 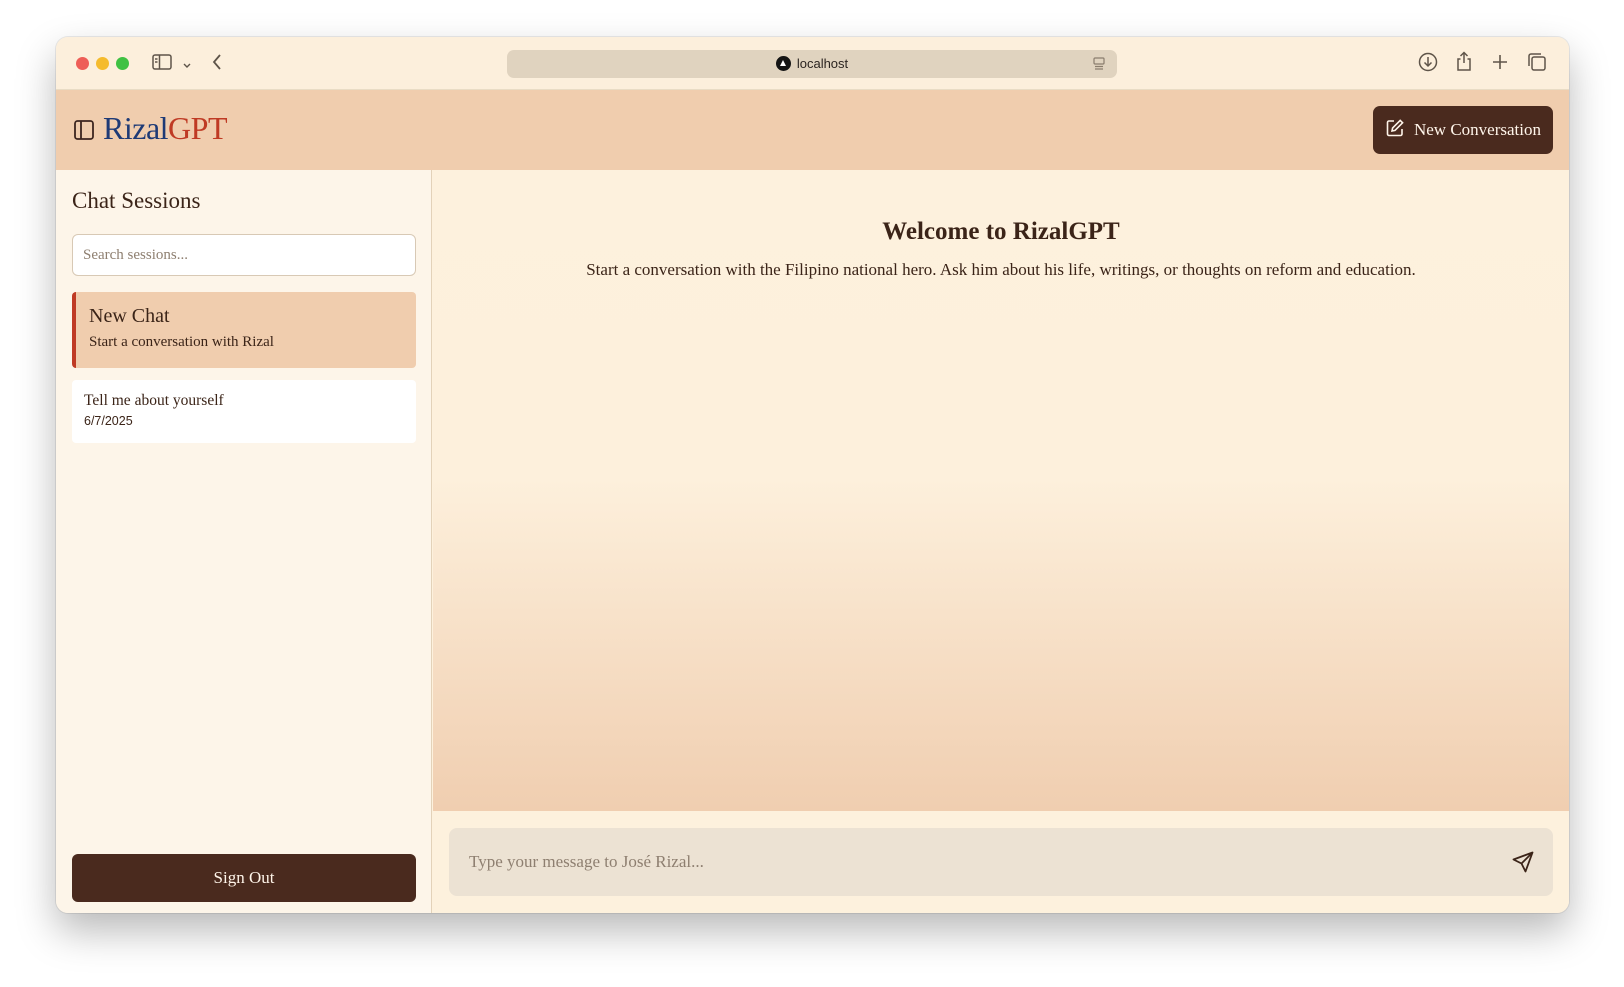 What do you see at coordinates (244, 255) in the screenshot?
I see `search-sessions-input` at bounding box center [244, 255].